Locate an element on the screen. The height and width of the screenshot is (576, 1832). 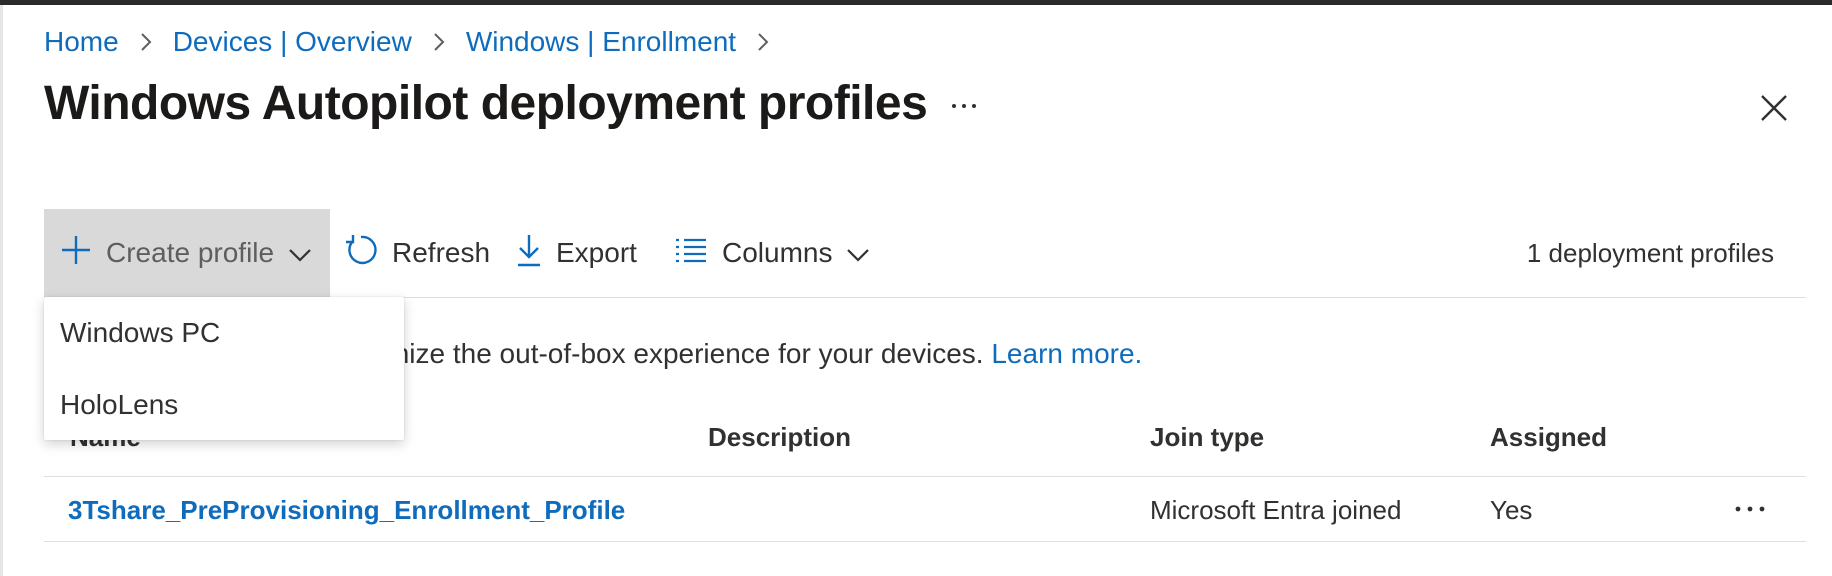
top-bar is located at coordinates (916, 2).